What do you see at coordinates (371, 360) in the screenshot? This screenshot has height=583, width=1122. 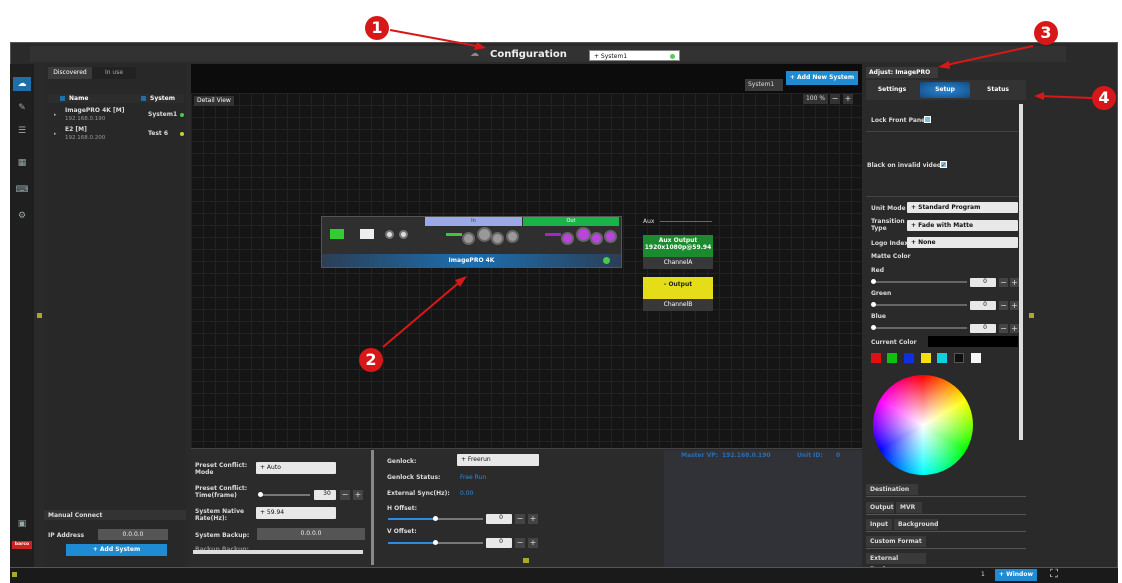 I see `callout-2: 2` at bounding box center [371, 360].